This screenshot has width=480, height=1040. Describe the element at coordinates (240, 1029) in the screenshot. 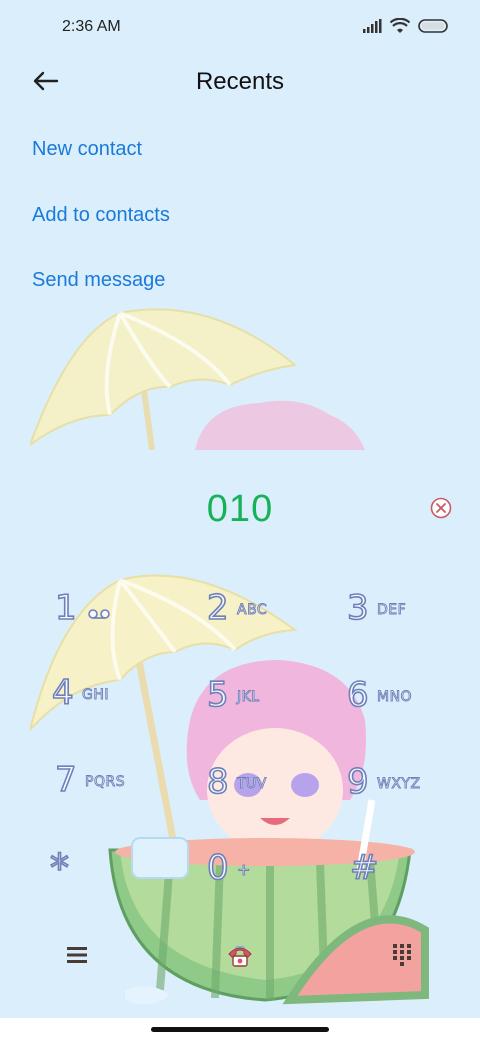

I see `home-indicator` at that location.